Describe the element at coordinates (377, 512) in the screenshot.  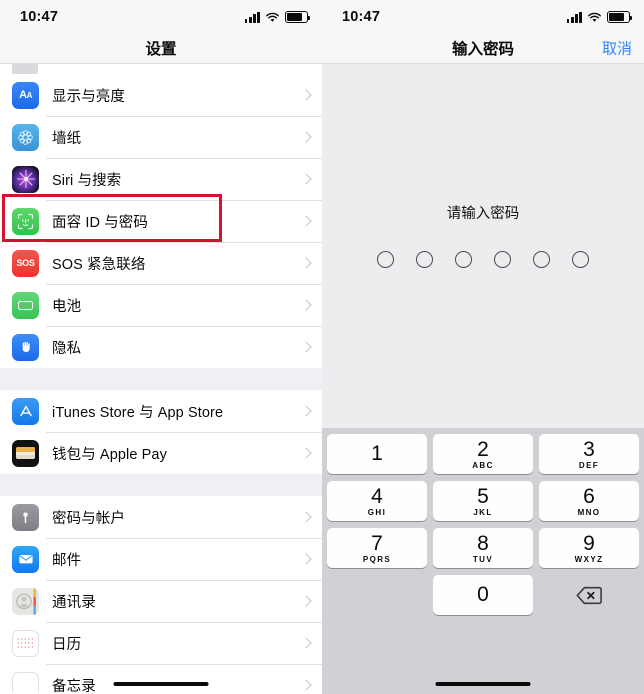
I see `key-letters: GHI` at that location.